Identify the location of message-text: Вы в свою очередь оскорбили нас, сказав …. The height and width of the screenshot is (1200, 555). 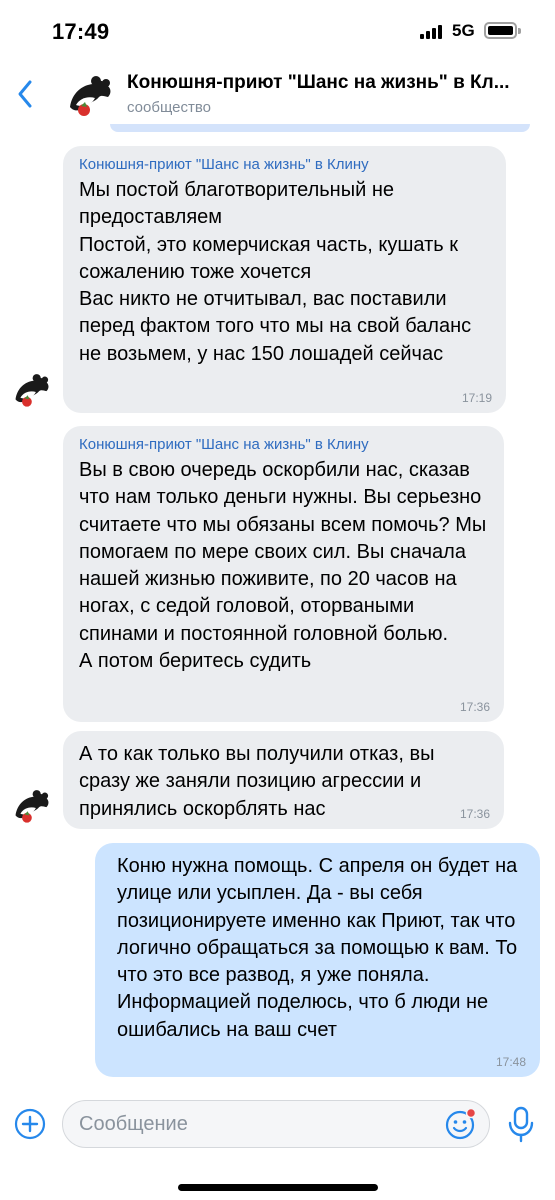
(283, 566).